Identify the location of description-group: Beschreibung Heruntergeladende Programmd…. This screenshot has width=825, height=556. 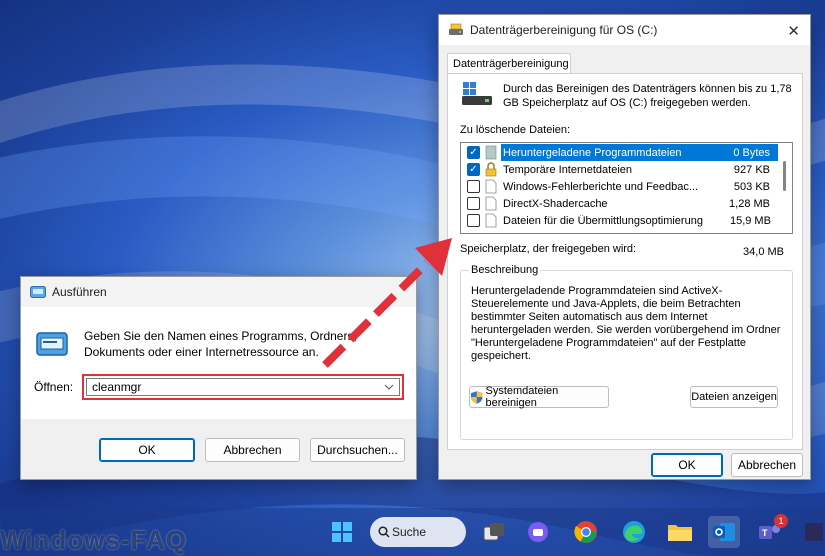
(626, 352).